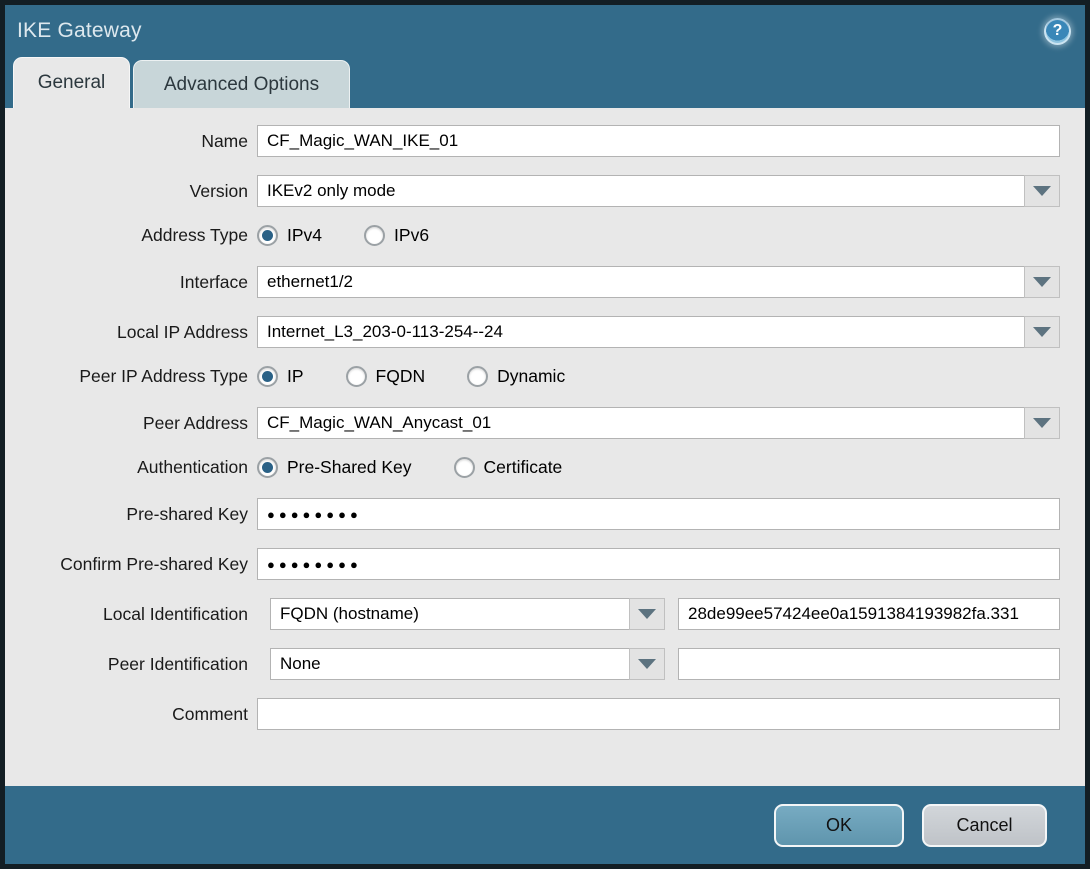 Image resolution: width=1090 pixels, height=869 pixels. Describe the element at coordinates (640, 191) in the screenshot. I see `version-input` at that location.